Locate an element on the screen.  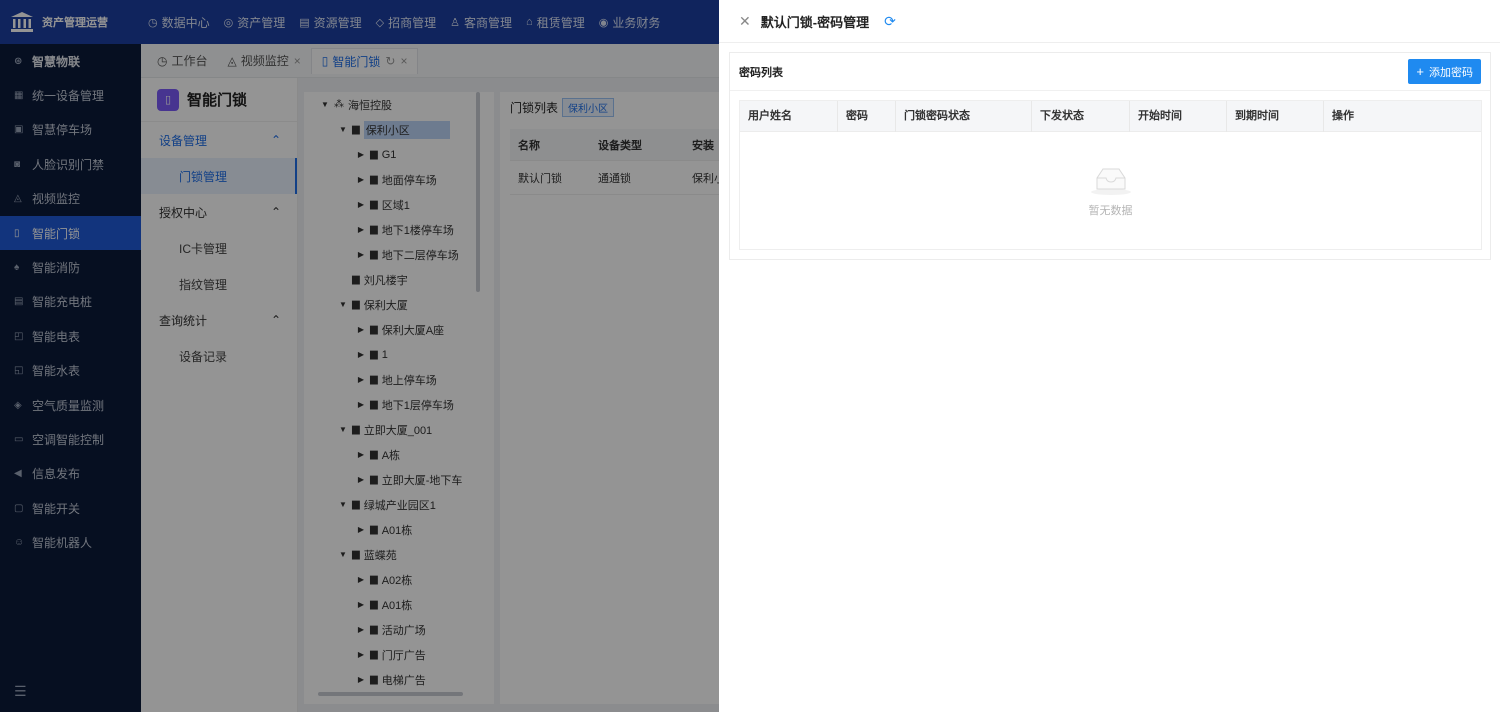
column-header: 操作 is located at coordinates (1343, 115).